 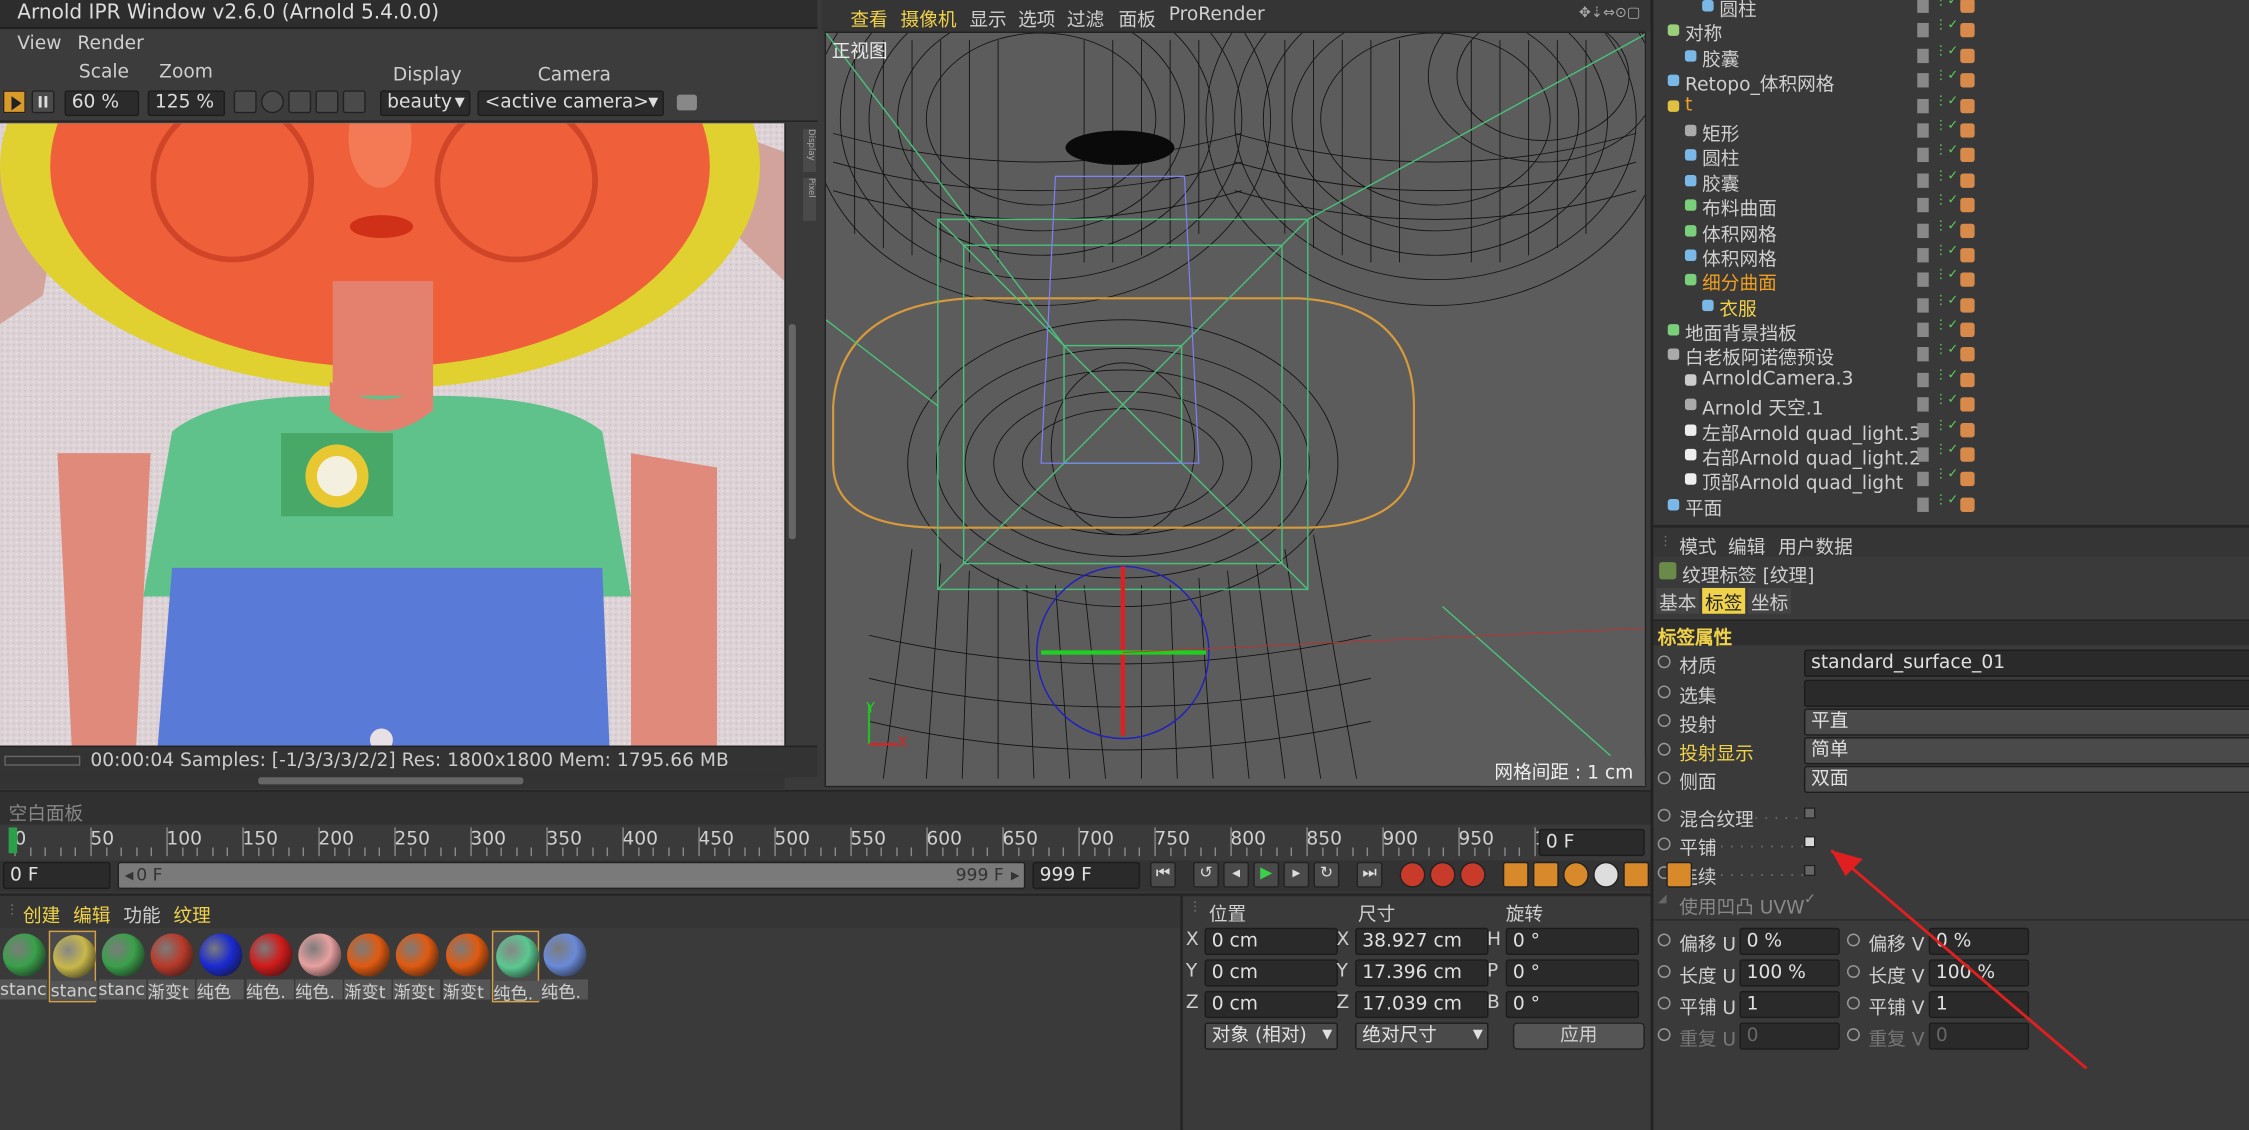 What do you see at coordinates (1809, 813) in the screenshot?
I see `mix-checkbox` at bounding box center [1809, 813].